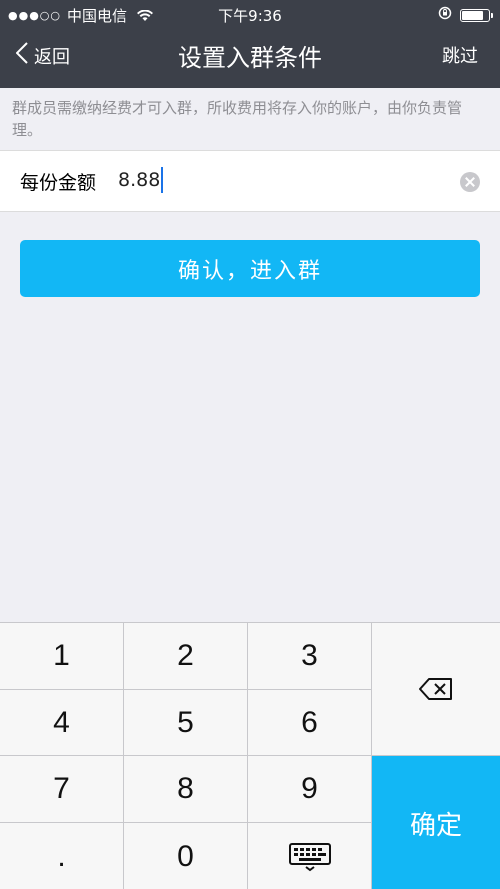  I want to click on keyboard-icon, so click(310, 857).